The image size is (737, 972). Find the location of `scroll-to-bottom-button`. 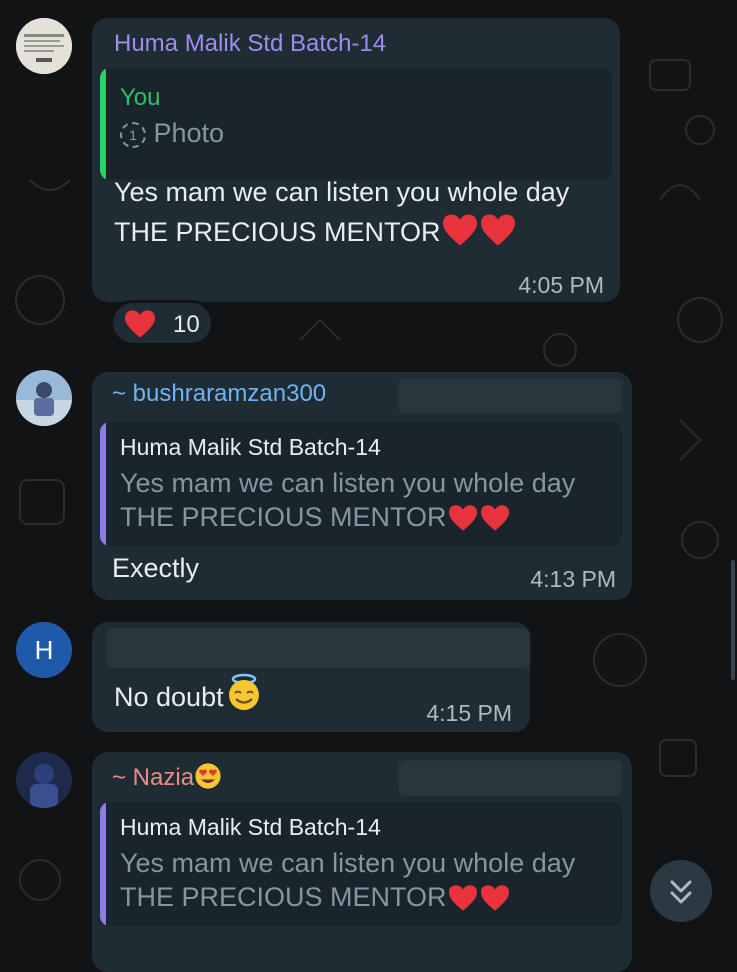

scroll-to-bottom-button is located at coordinates (681, 891).